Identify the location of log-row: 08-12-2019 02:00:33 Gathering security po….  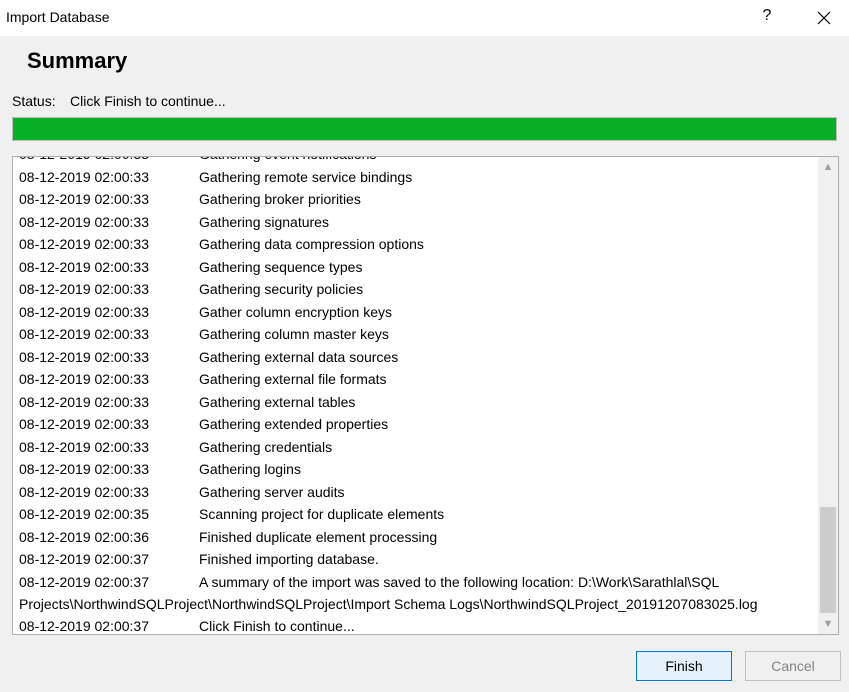
(415, 289).